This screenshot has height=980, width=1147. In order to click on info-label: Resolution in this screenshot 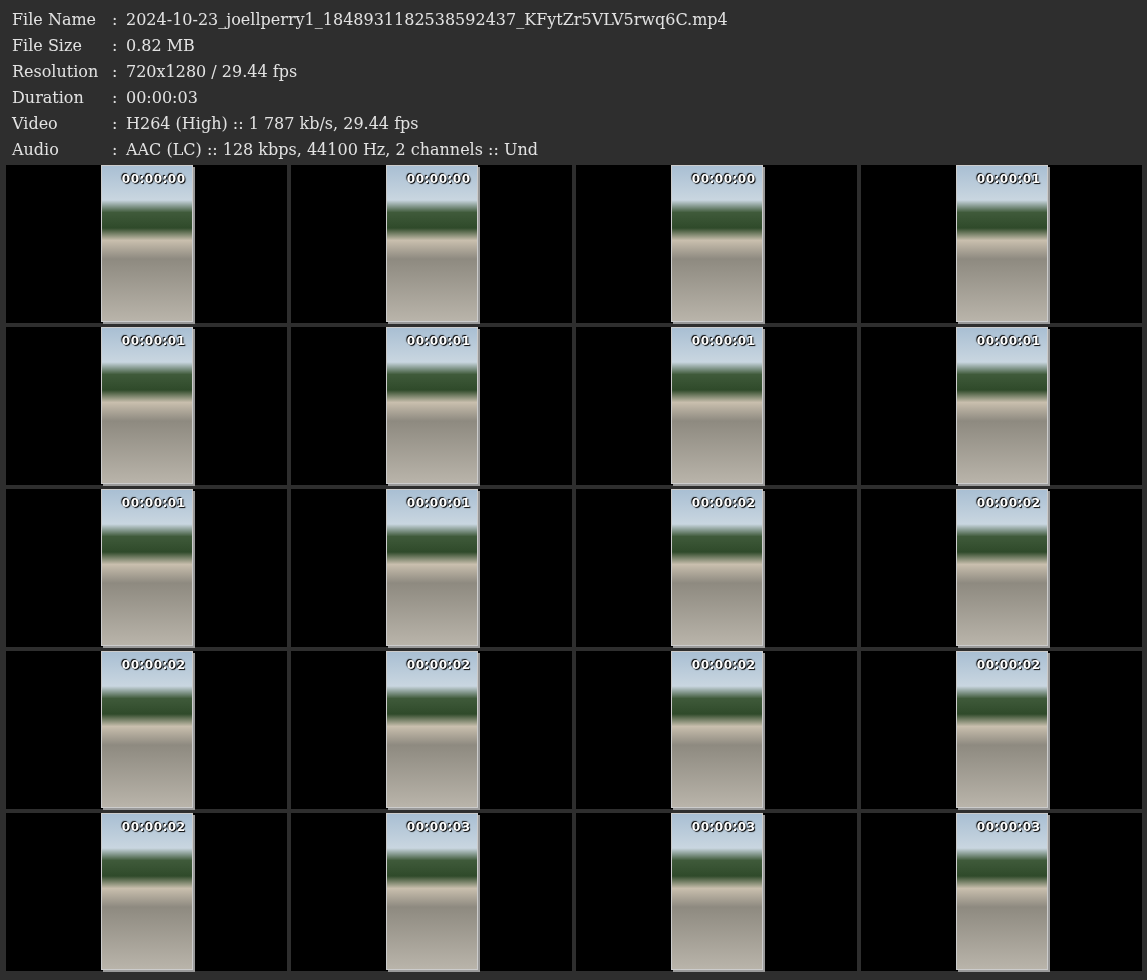, I will do `click(56, 71)`.